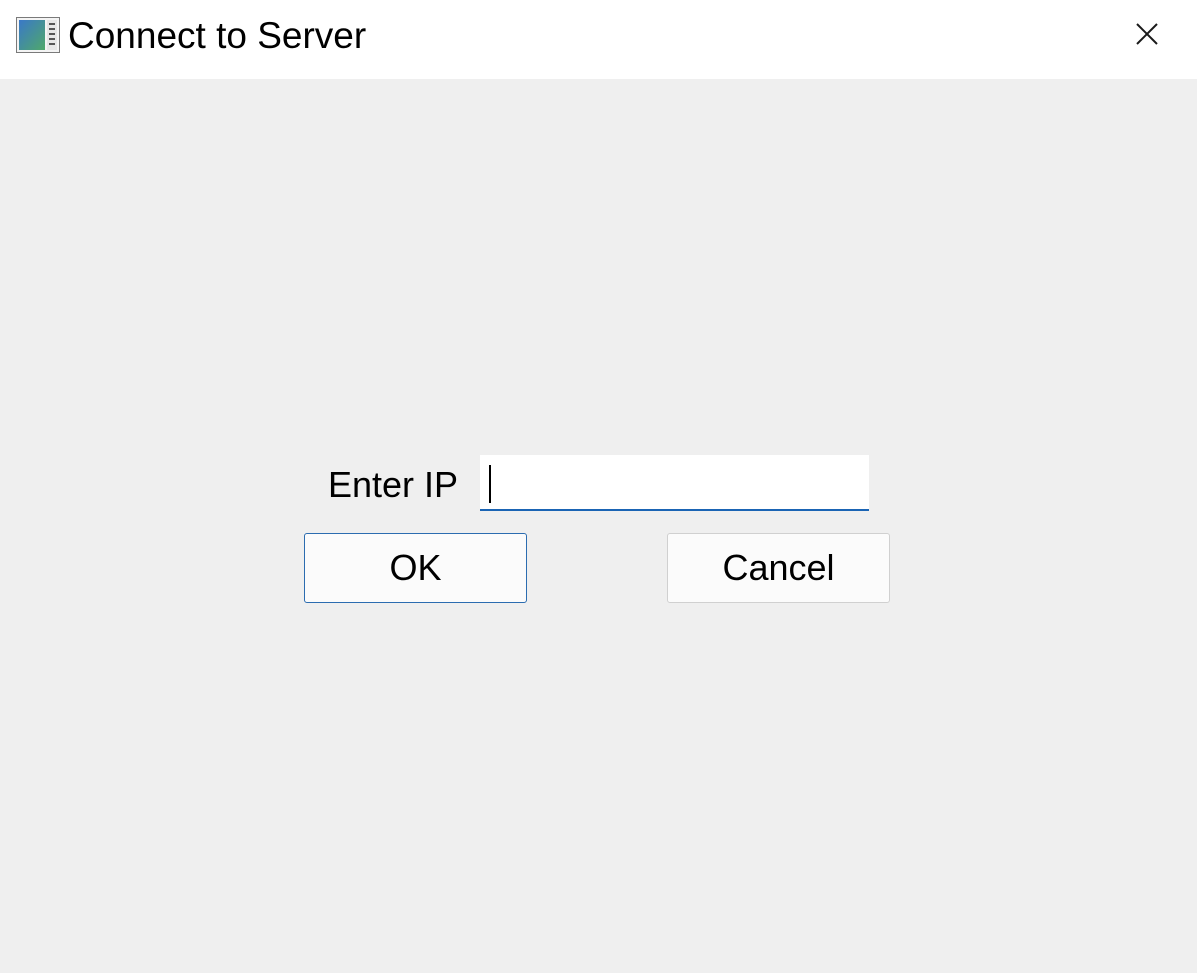 The width and height of the screenshot is (1197, 973). Describe the element at coordinates (778, 568) in the screenshot. I see `cancel-button: Cancel` at that location.